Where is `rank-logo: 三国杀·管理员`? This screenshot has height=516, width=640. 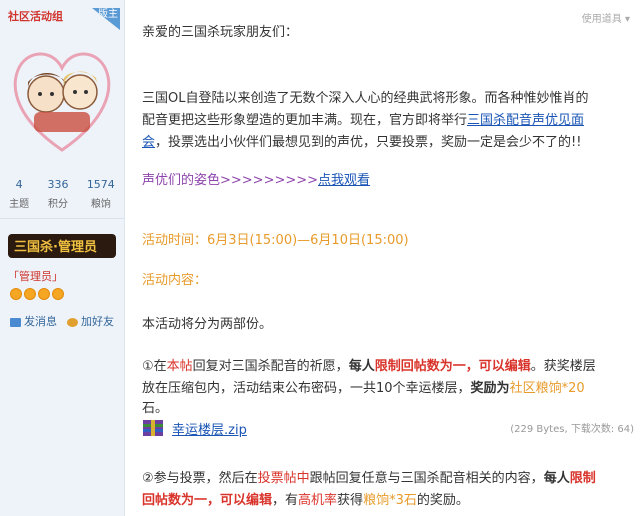
rank-logo: 三国杀·管理员 is located at coordinates (62, 246).